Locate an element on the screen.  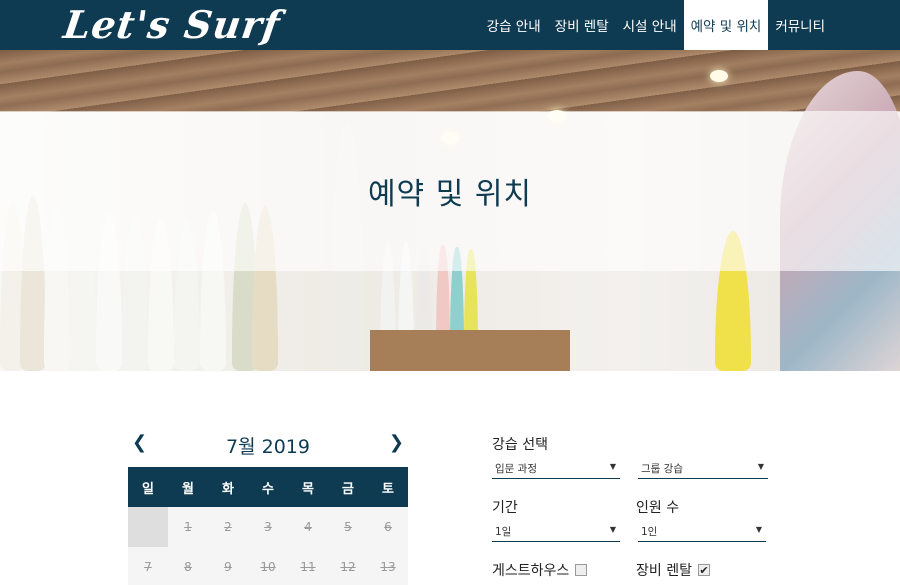
calendar-day: 12 is located at coordinates (348, 566).